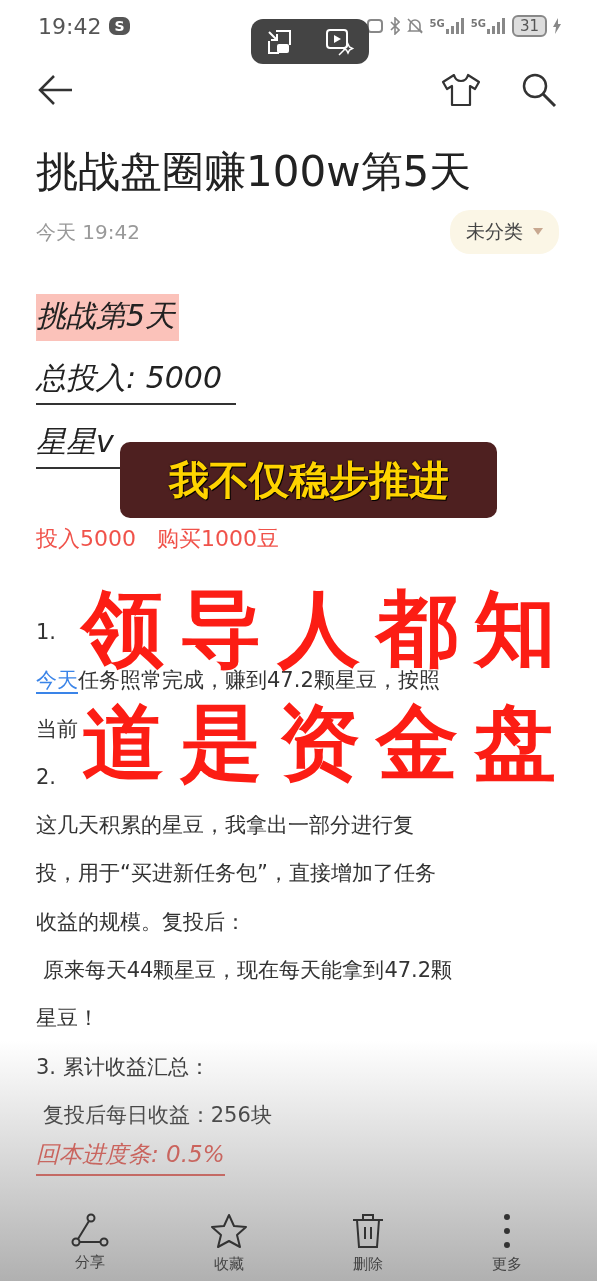  I want to click on note-line: 投入5000 购买1000豆, so click(157, 538).